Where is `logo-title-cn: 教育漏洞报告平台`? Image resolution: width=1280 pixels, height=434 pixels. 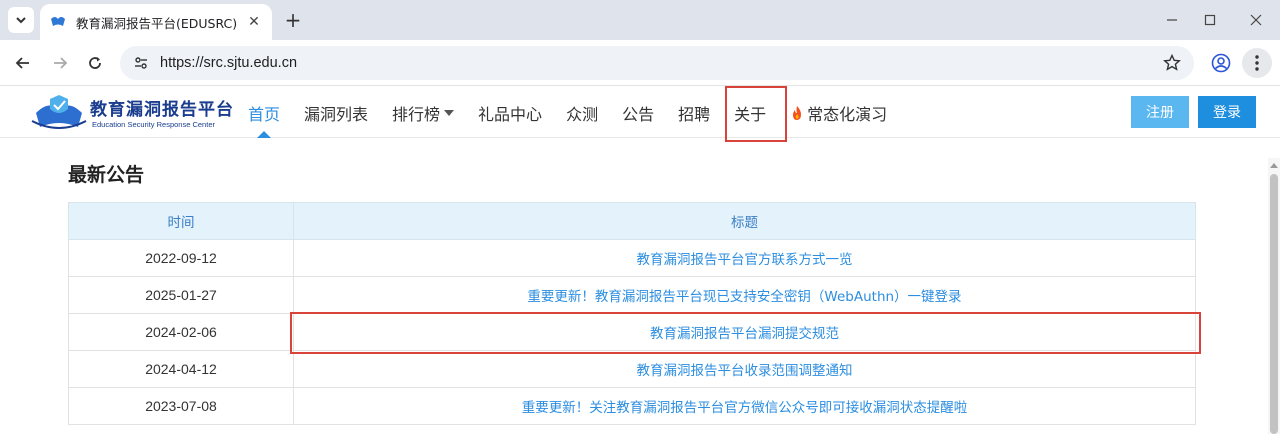
logo-title-cn: 教育漏洞报告平台 is located at coordinates (162, 110).